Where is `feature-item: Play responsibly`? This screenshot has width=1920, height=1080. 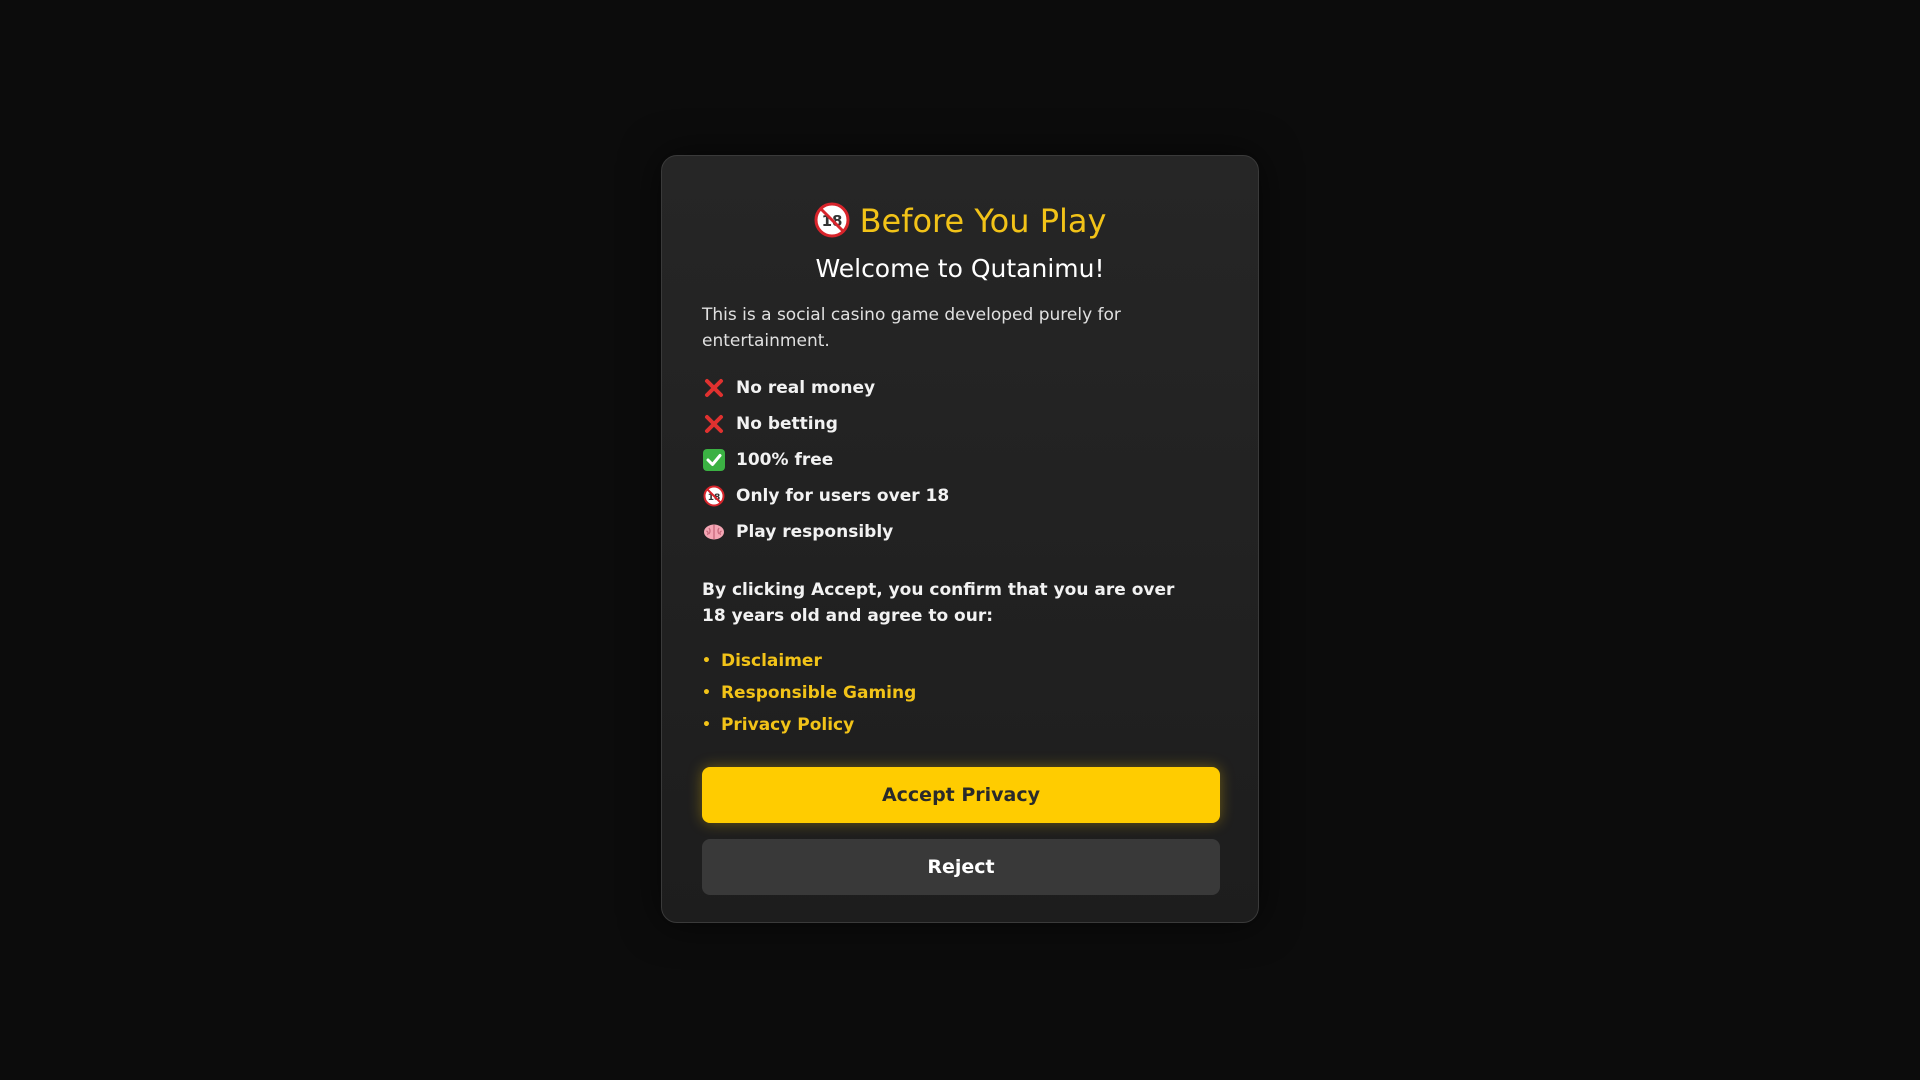 feature-item: Play responsibly is located at coordinates (960, 532).